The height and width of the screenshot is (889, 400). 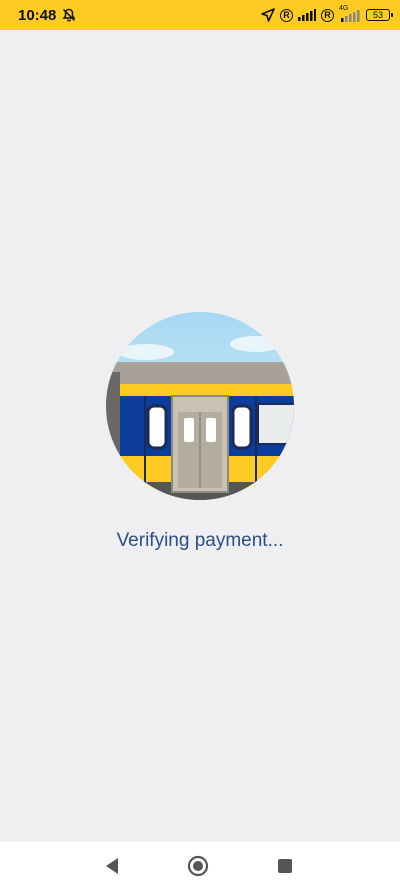 I want to click on clock: 10:48, so click(x=37, y=15).